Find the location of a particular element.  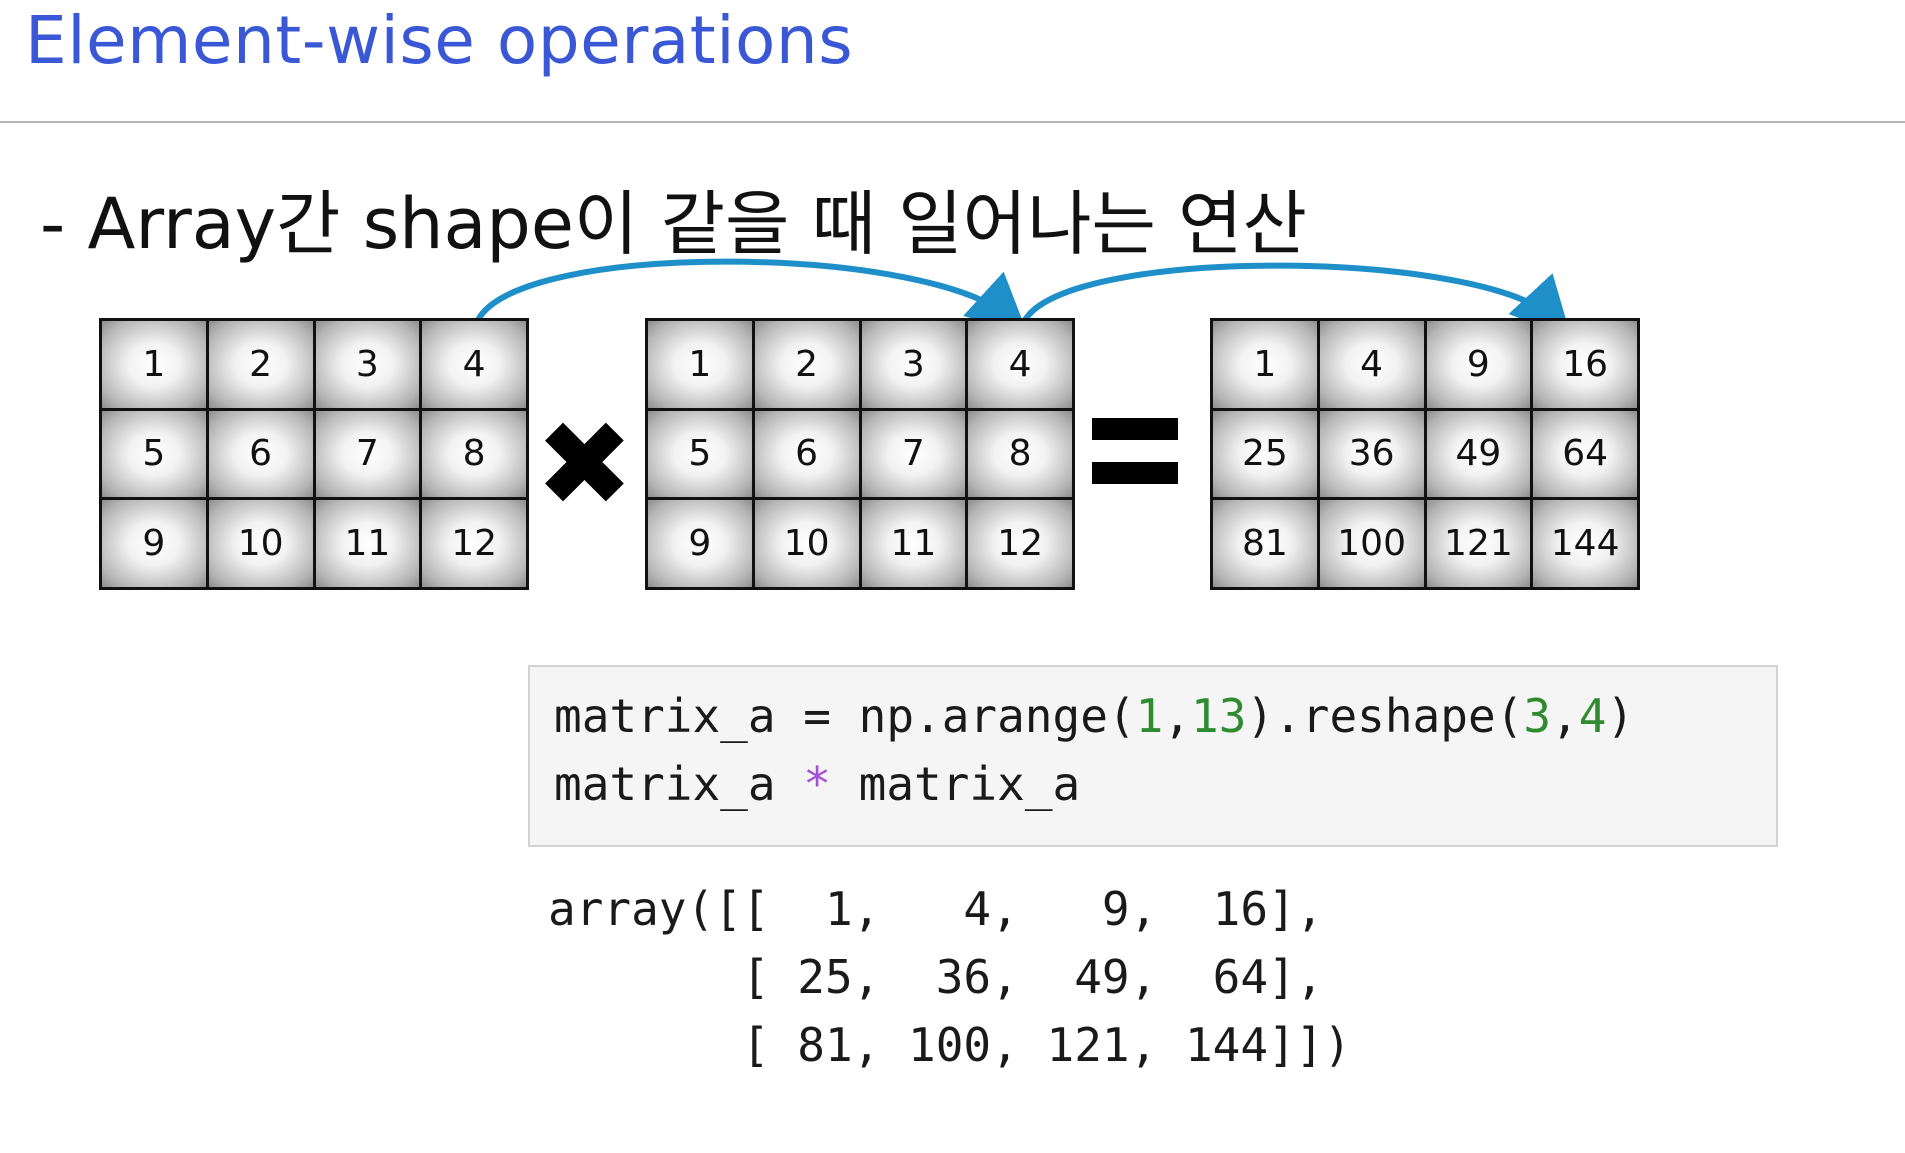

multiply-icon: ✖ is located at coordinates (584, 464).